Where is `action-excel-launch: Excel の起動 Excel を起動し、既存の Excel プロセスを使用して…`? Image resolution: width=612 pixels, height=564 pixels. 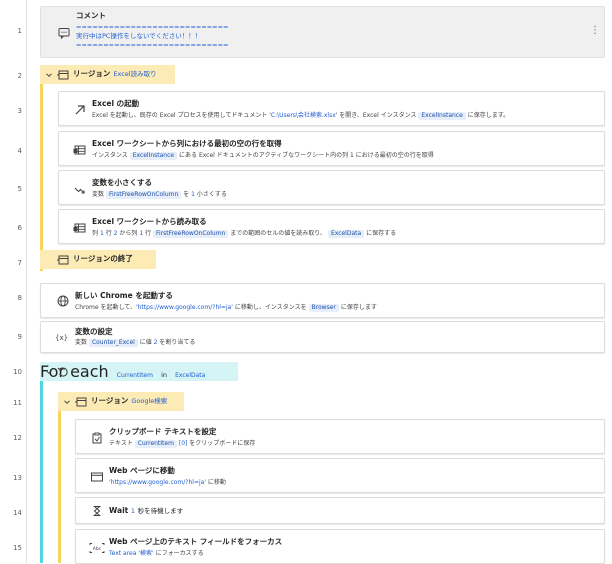
action-excel-launch: Excel の起動 Excel を起動し、既存の Excel プロセスを使用して… is located at coordinates (331, 108).